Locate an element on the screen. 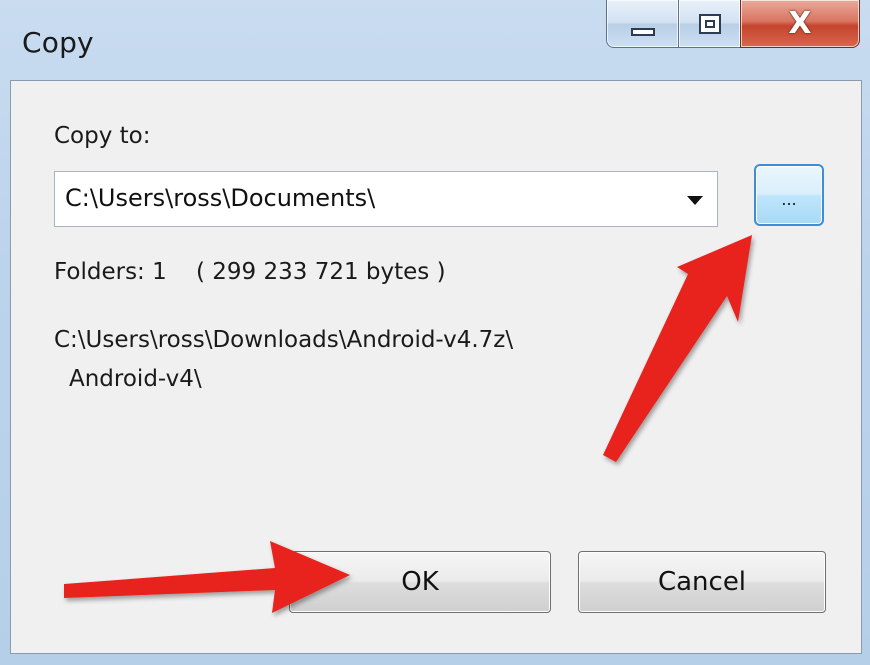 This screenshot has width=870, height=665. chevron-down-icon is located at coordinates (695, 200).